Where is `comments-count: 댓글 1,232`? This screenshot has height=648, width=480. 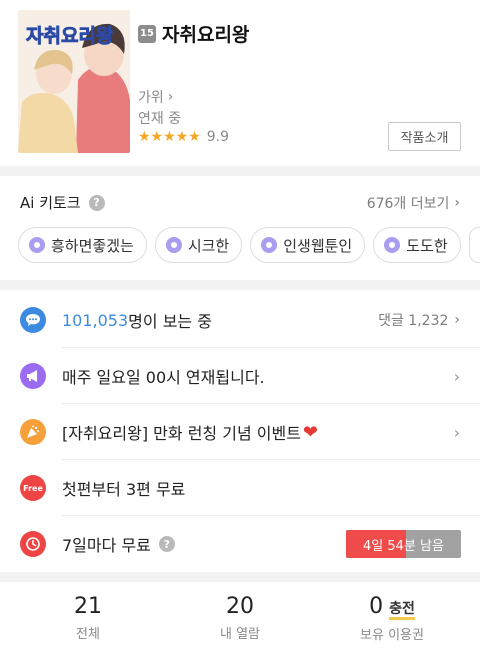 comments-count: 댓글 1,232 is located at coordinates (413, 321).